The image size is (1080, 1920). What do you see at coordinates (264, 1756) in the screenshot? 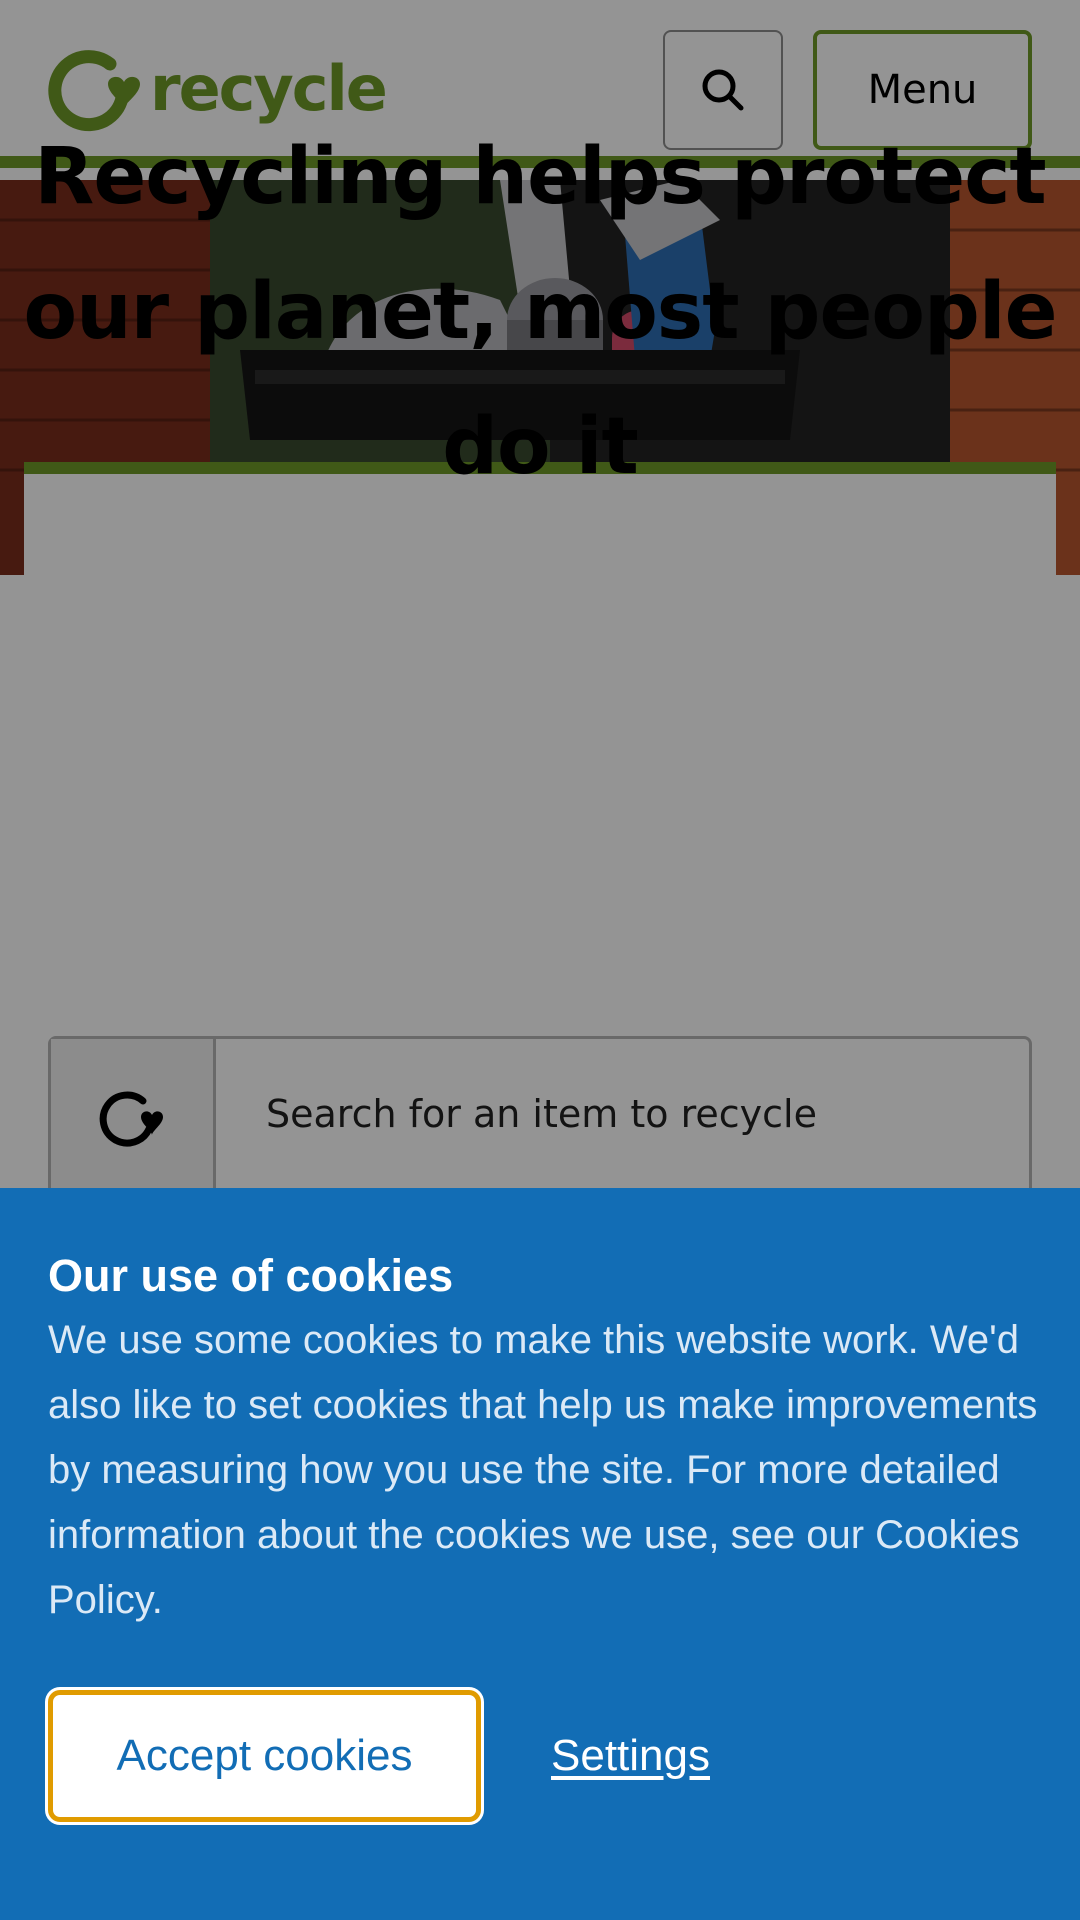
I see `accept-cookies-button: Accept cookies` at bounding box center [264, 1756].